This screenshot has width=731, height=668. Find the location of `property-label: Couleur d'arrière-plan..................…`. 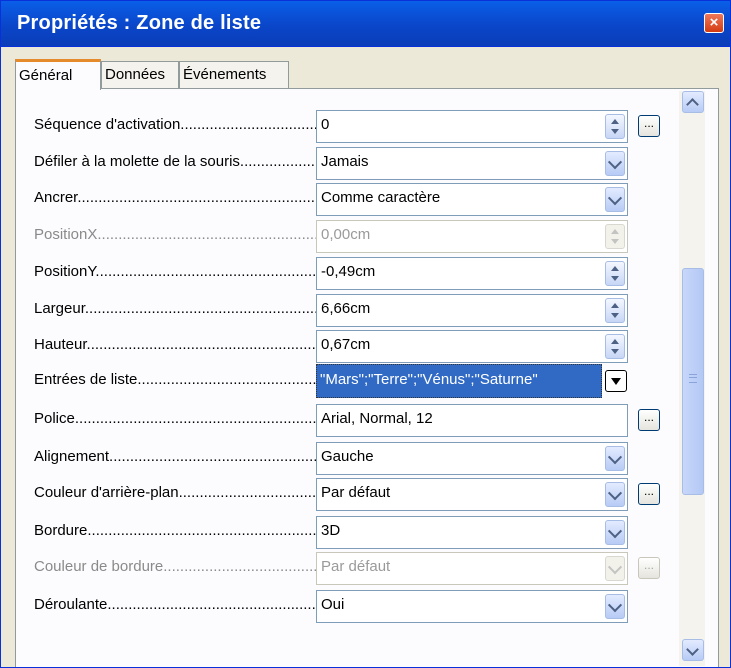

property-label: Couleur d'arrière-plan..................… is located at coordinates (181, 492).